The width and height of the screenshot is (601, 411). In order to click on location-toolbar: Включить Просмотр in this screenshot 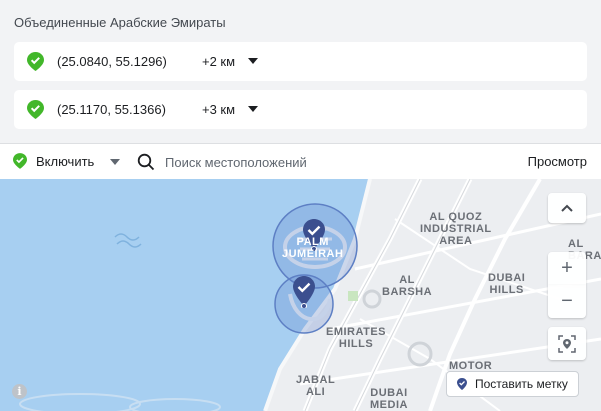, I will do `click(300, 161)`.